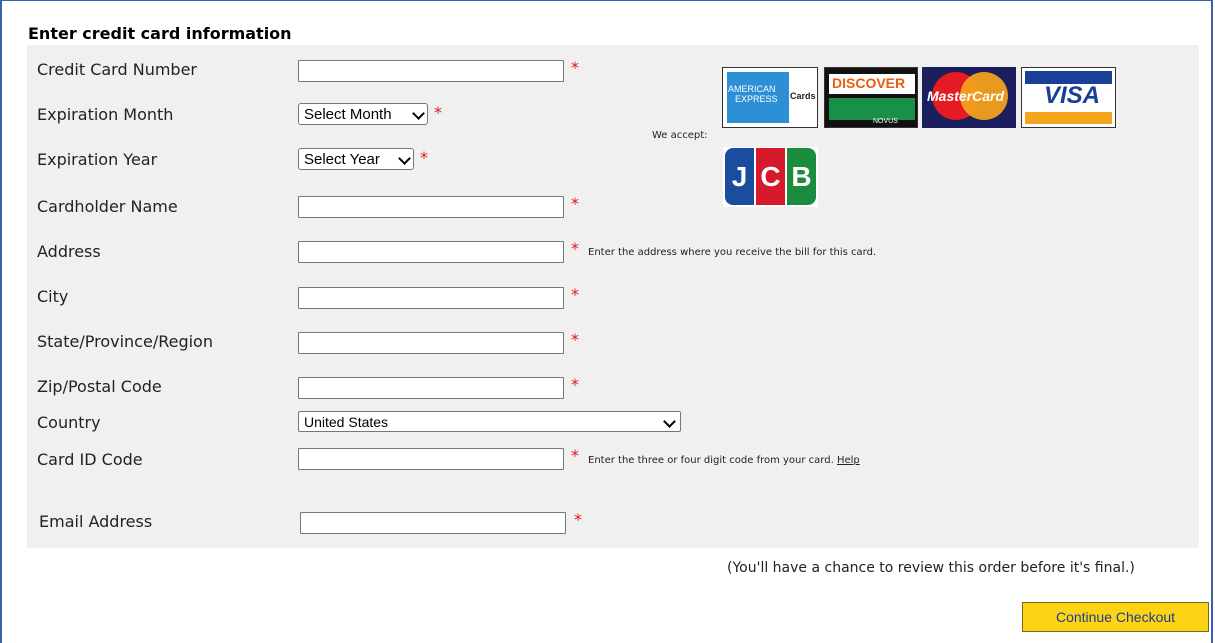 This screenshot has width=1215, height=643. What do you see at coordinates (433, 523) in the screenshot?
I see `email-input` at bounding box center [433, 523].